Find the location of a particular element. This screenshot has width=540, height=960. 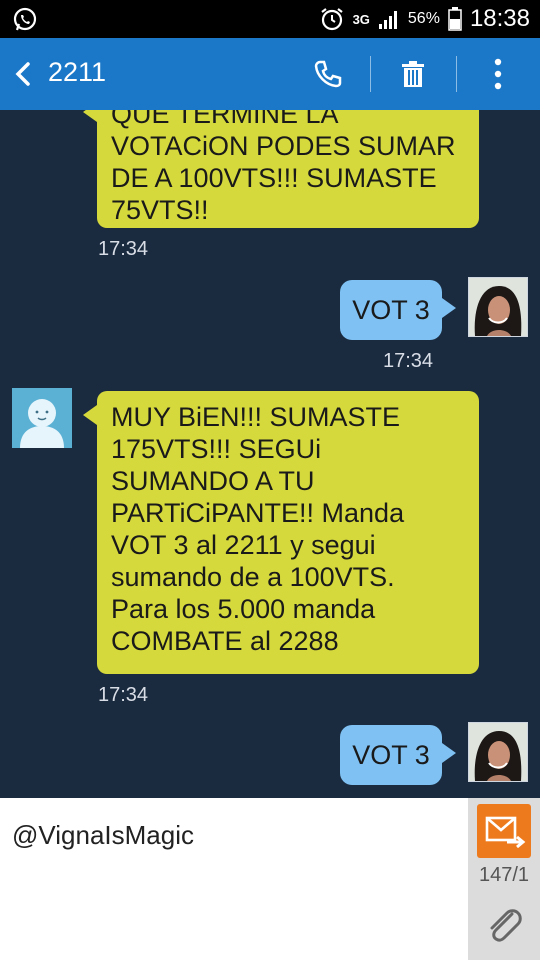

alarm-icon is located at coordinates (331, 19).